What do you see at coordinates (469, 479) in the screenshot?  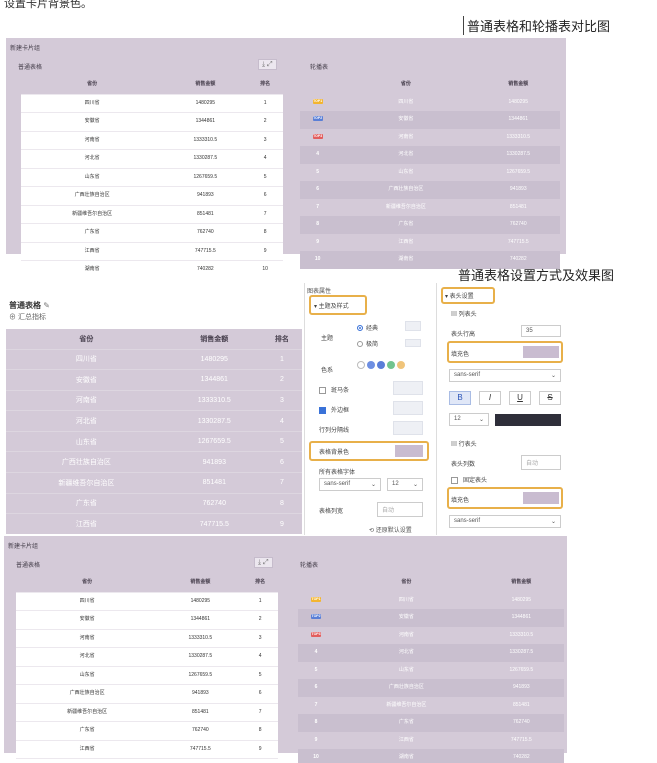 I see `fixed-header-option: 固定表头` at bounding box center [469, 479].